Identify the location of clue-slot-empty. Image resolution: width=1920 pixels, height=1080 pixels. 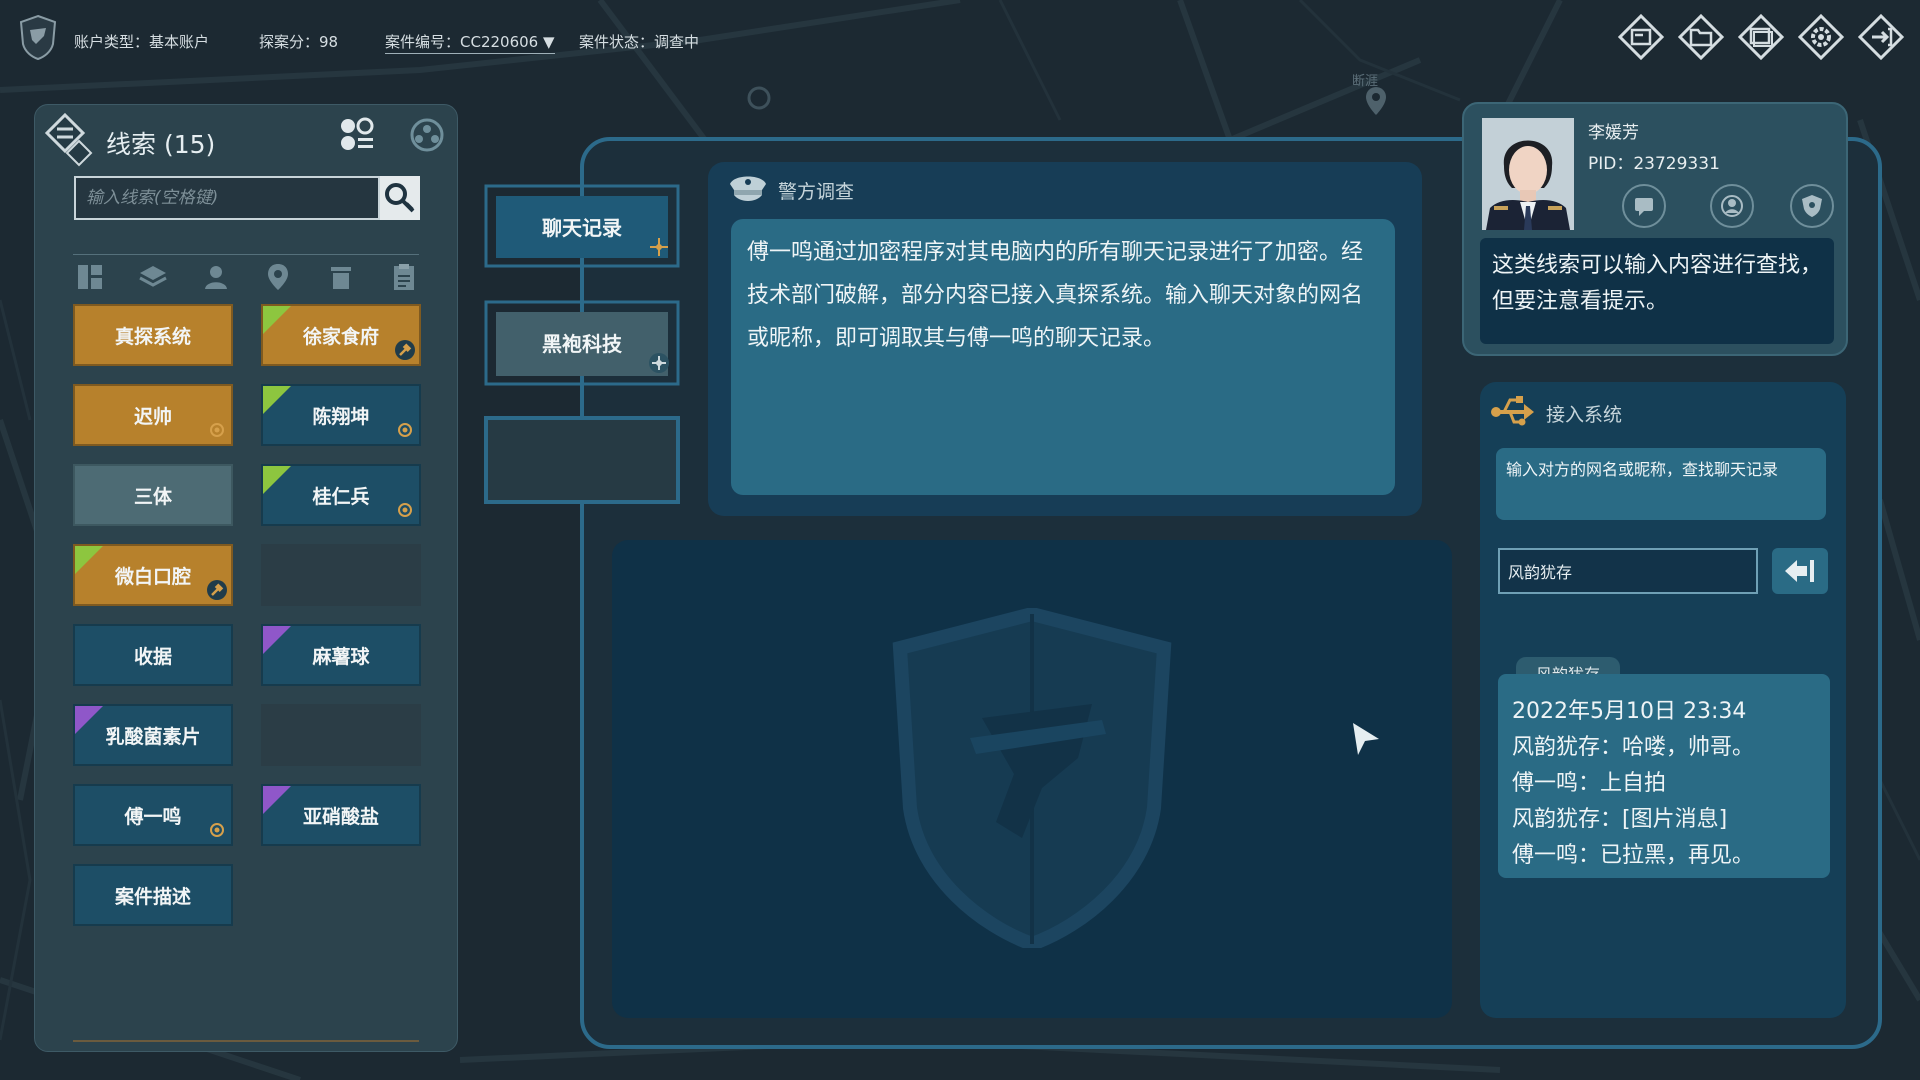
(341, 575).